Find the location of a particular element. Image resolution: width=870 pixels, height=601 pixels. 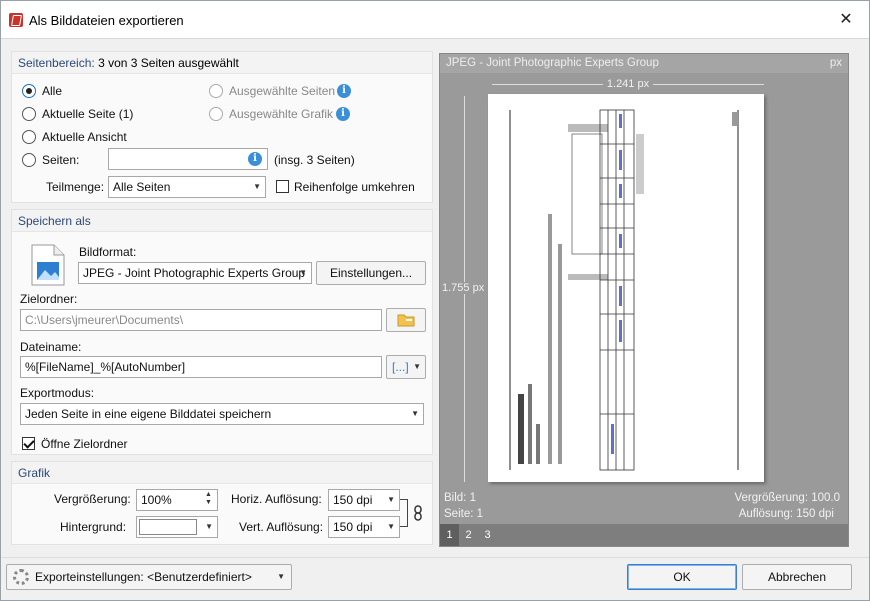

horiz-res-select: 150 dpi ▼ is located at coordinates (364, 500).